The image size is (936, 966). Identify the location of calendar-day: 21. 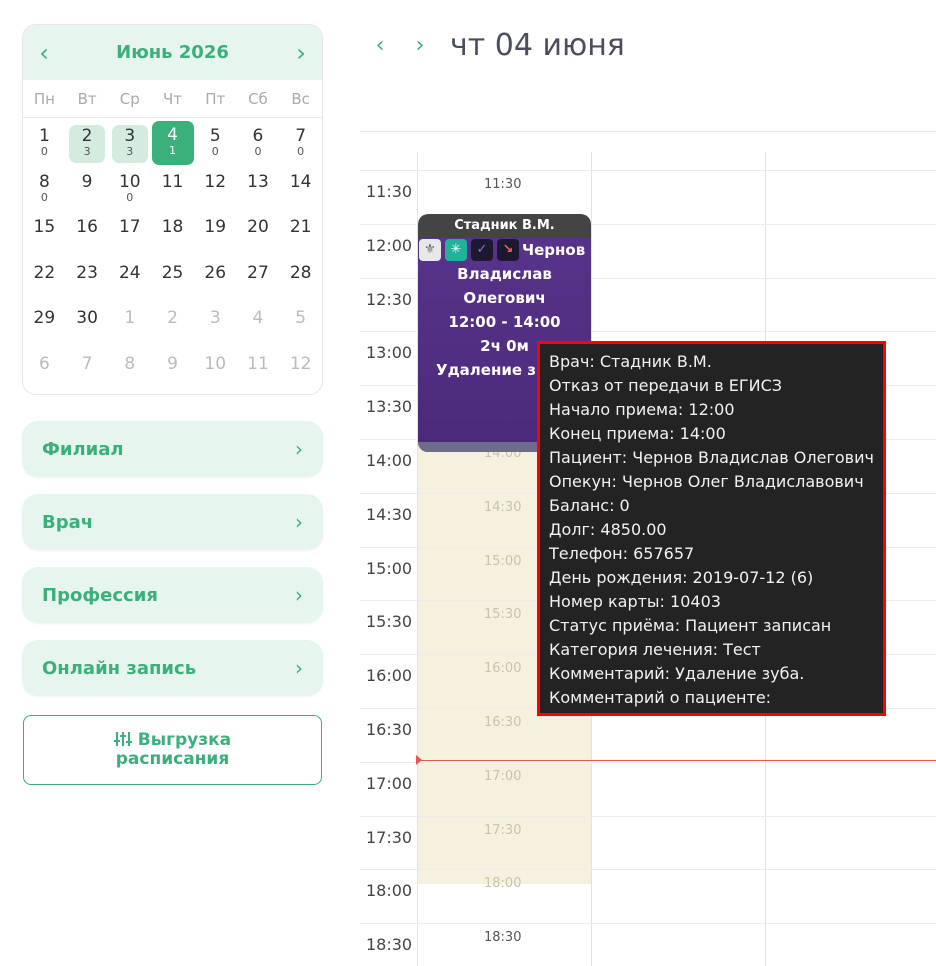
(300, 235).